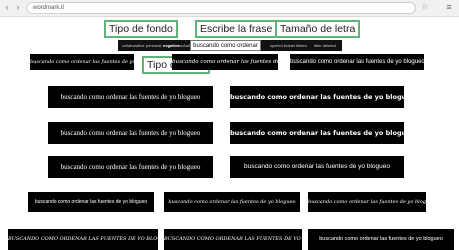 The image size is (459, 250). Describe the element at coordinates (236, 29) in the screenshot. I see `annotation-phrase: Escribe la frase` at that location.